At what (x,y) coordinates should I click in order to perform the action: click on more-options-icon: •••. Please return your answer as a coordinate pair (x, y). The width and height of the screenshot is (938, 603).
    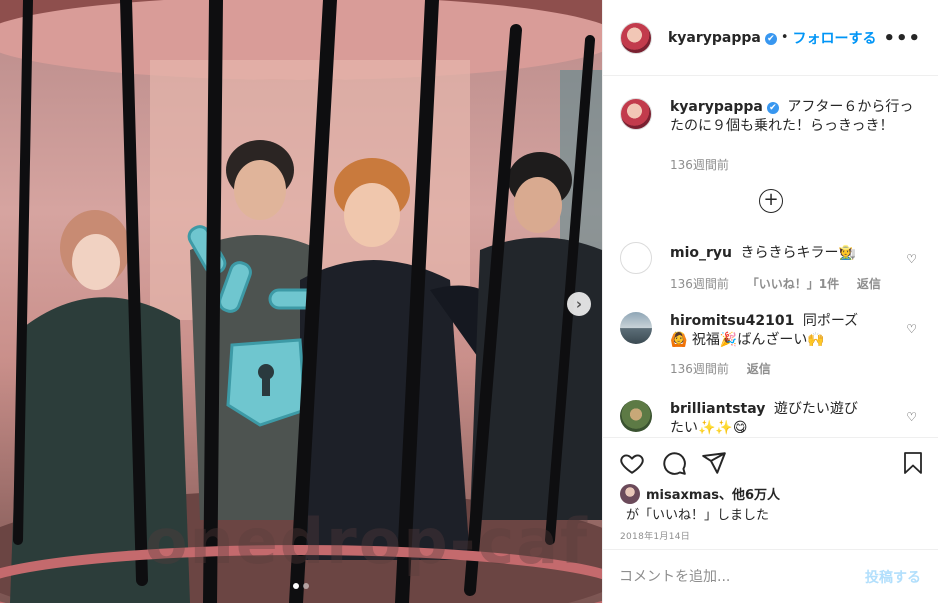
    Looking at the image, I should click on (902, 38).